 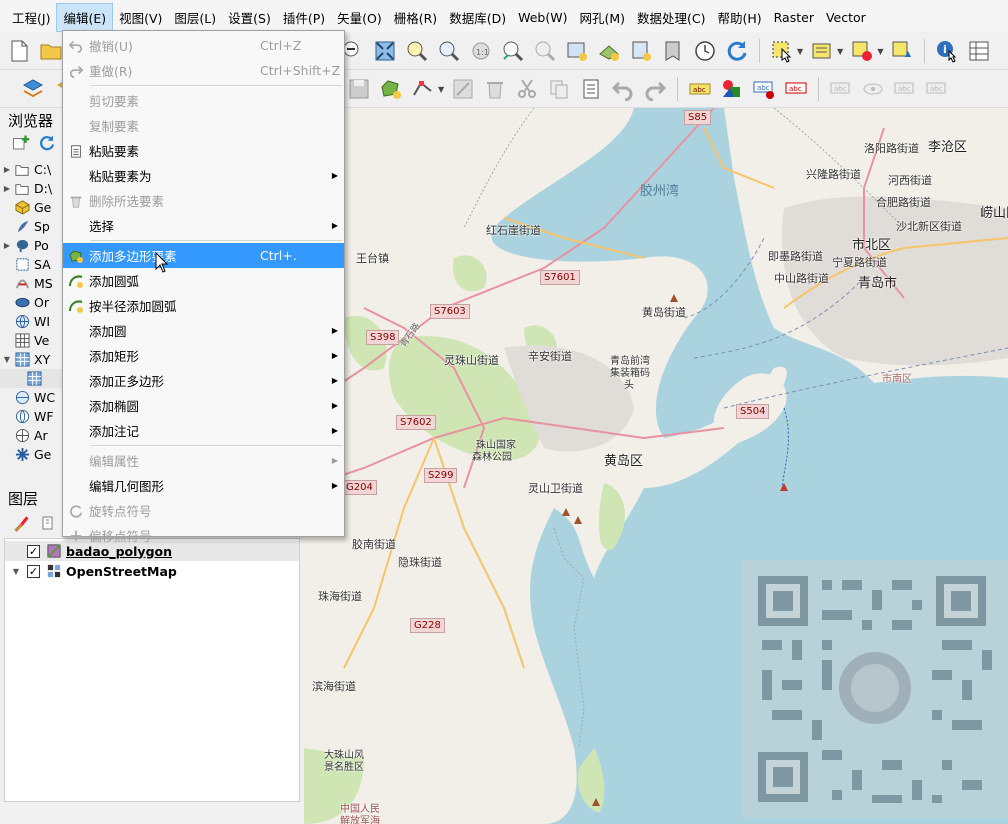 What do you see at coordinates (391, 89) in the screenshot?
I see `add-polygon-icon` at bounding box center [391, 89].